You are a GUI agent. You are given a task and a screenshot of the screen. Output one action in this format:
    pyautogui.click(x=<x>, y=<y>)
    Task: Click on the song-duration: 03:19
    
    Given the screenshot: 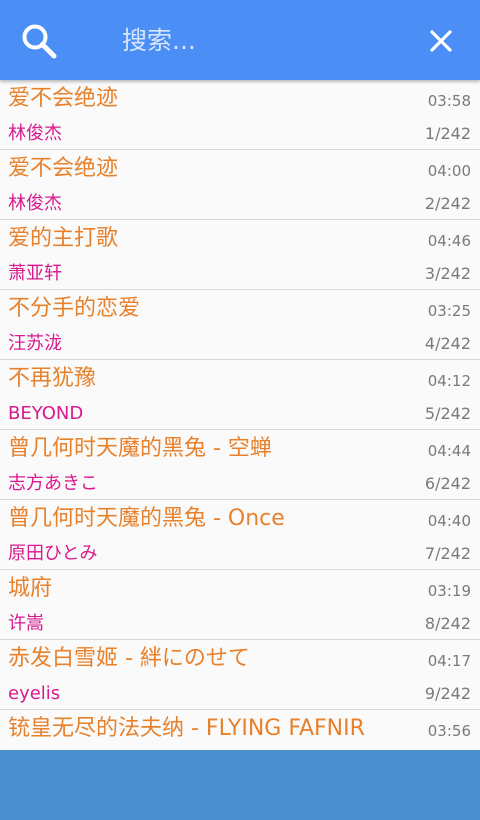 What is the action you would take?
    pyautogui.click(x=449, y=591)
    